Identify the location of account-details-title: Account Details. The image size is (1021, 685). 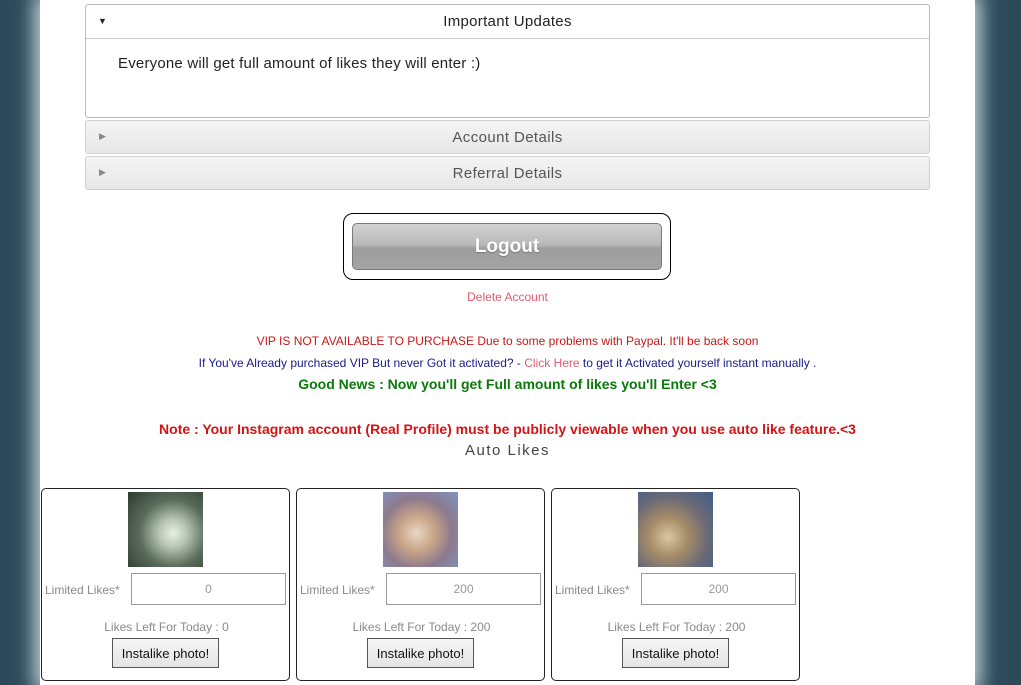
(507, 137).